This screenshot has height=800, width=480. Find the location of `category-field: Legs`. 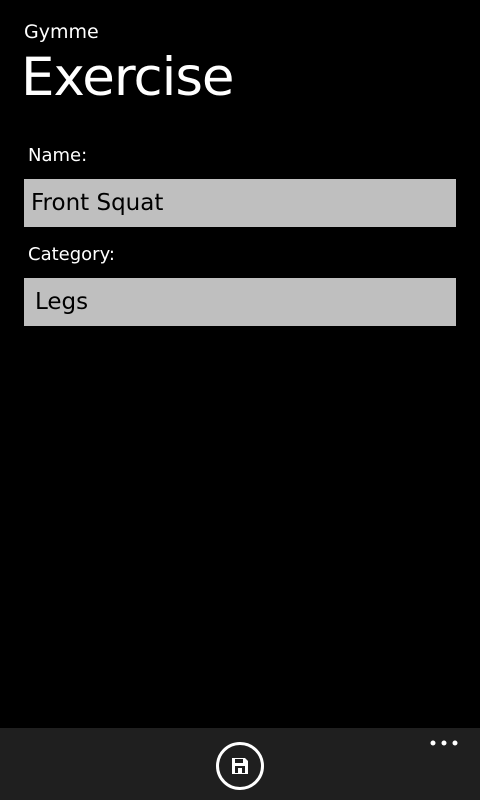

category-field: Legs is located at coordinates (240, 302).